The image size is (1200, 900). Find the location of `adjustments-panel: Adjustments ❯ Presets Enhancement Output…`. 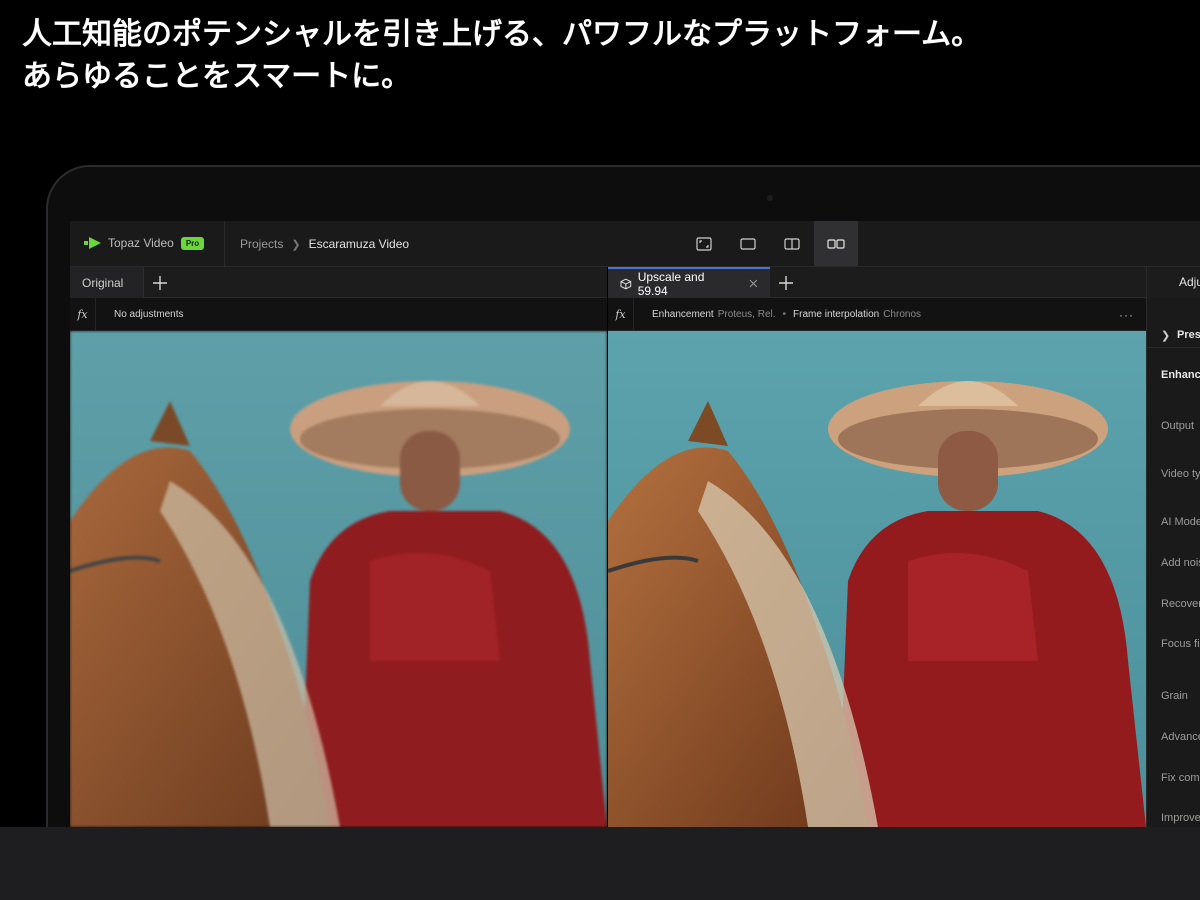

adjustments-panel: Adjustments ❯ Presets Enhancement Output… is located at coordinates (1173, 547).